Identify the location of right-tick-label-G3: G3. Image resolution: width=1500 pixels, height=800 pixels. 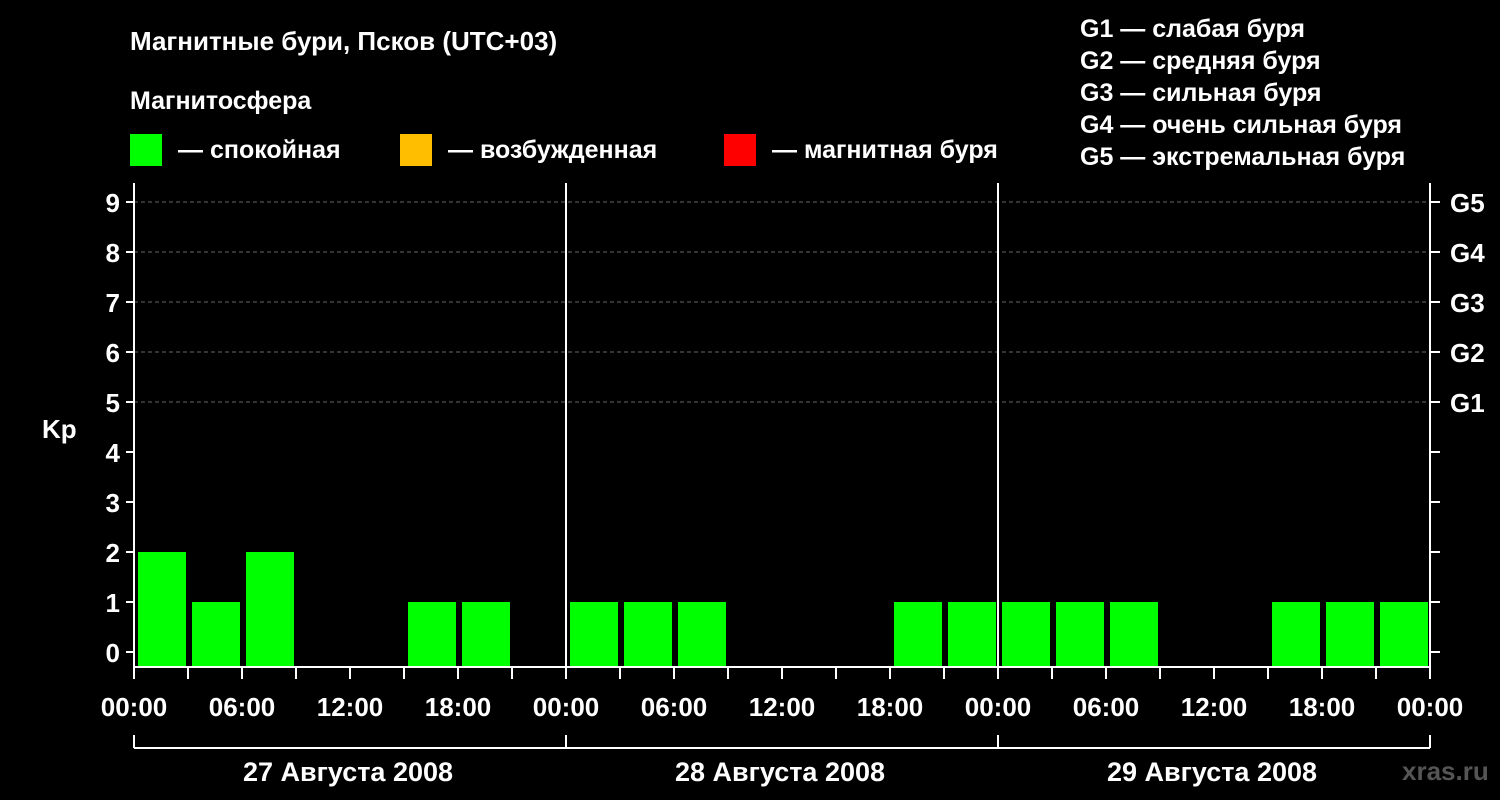
(1467, 303).